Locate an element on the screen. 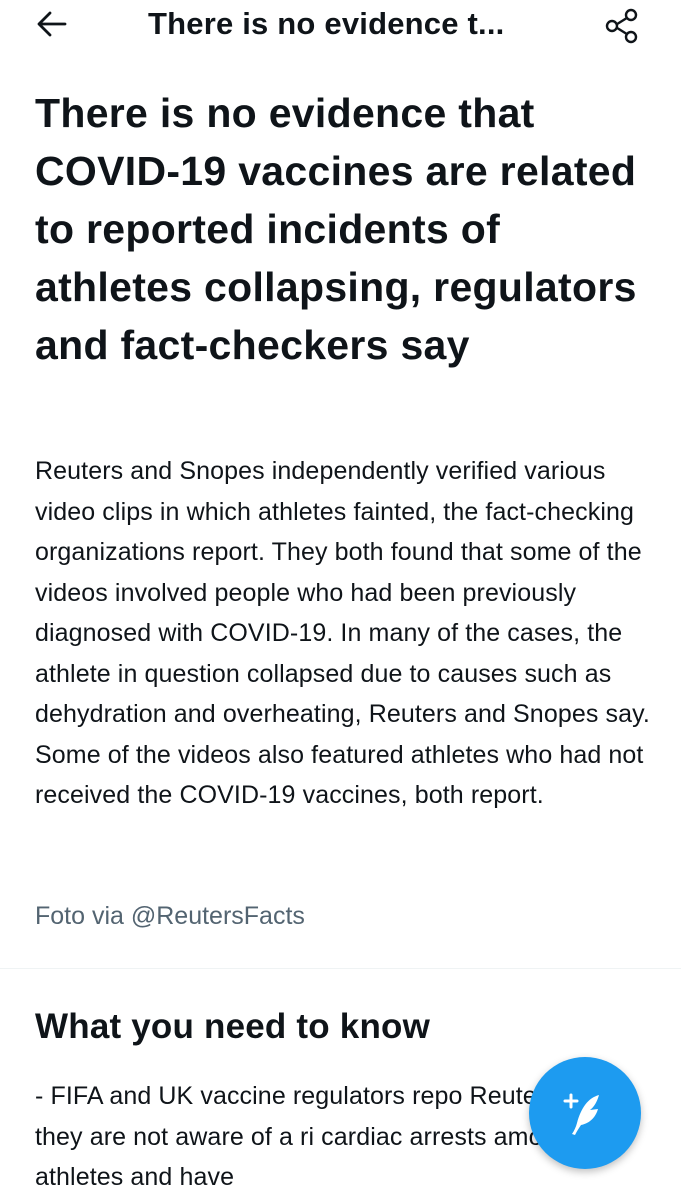 This screenshot has width=681, height=1200. section-divider is located at coordinates (340, 968).